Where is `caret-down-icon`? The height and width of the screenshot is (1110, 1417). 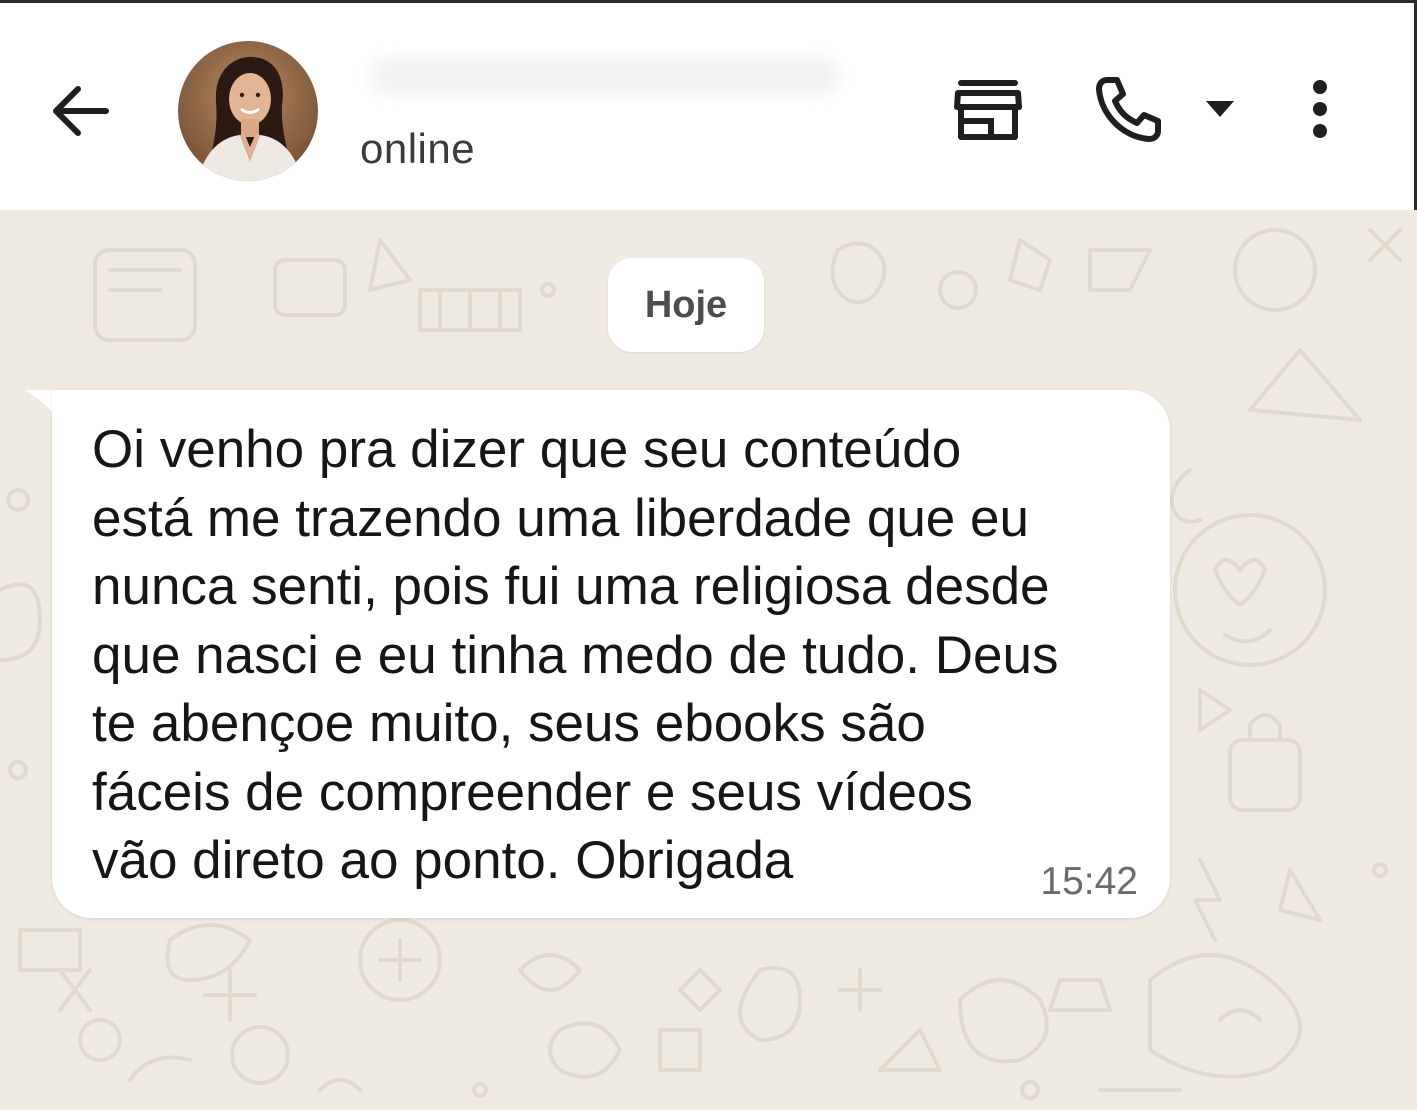 caret-down-icon is located at coordinates (1220, 109).